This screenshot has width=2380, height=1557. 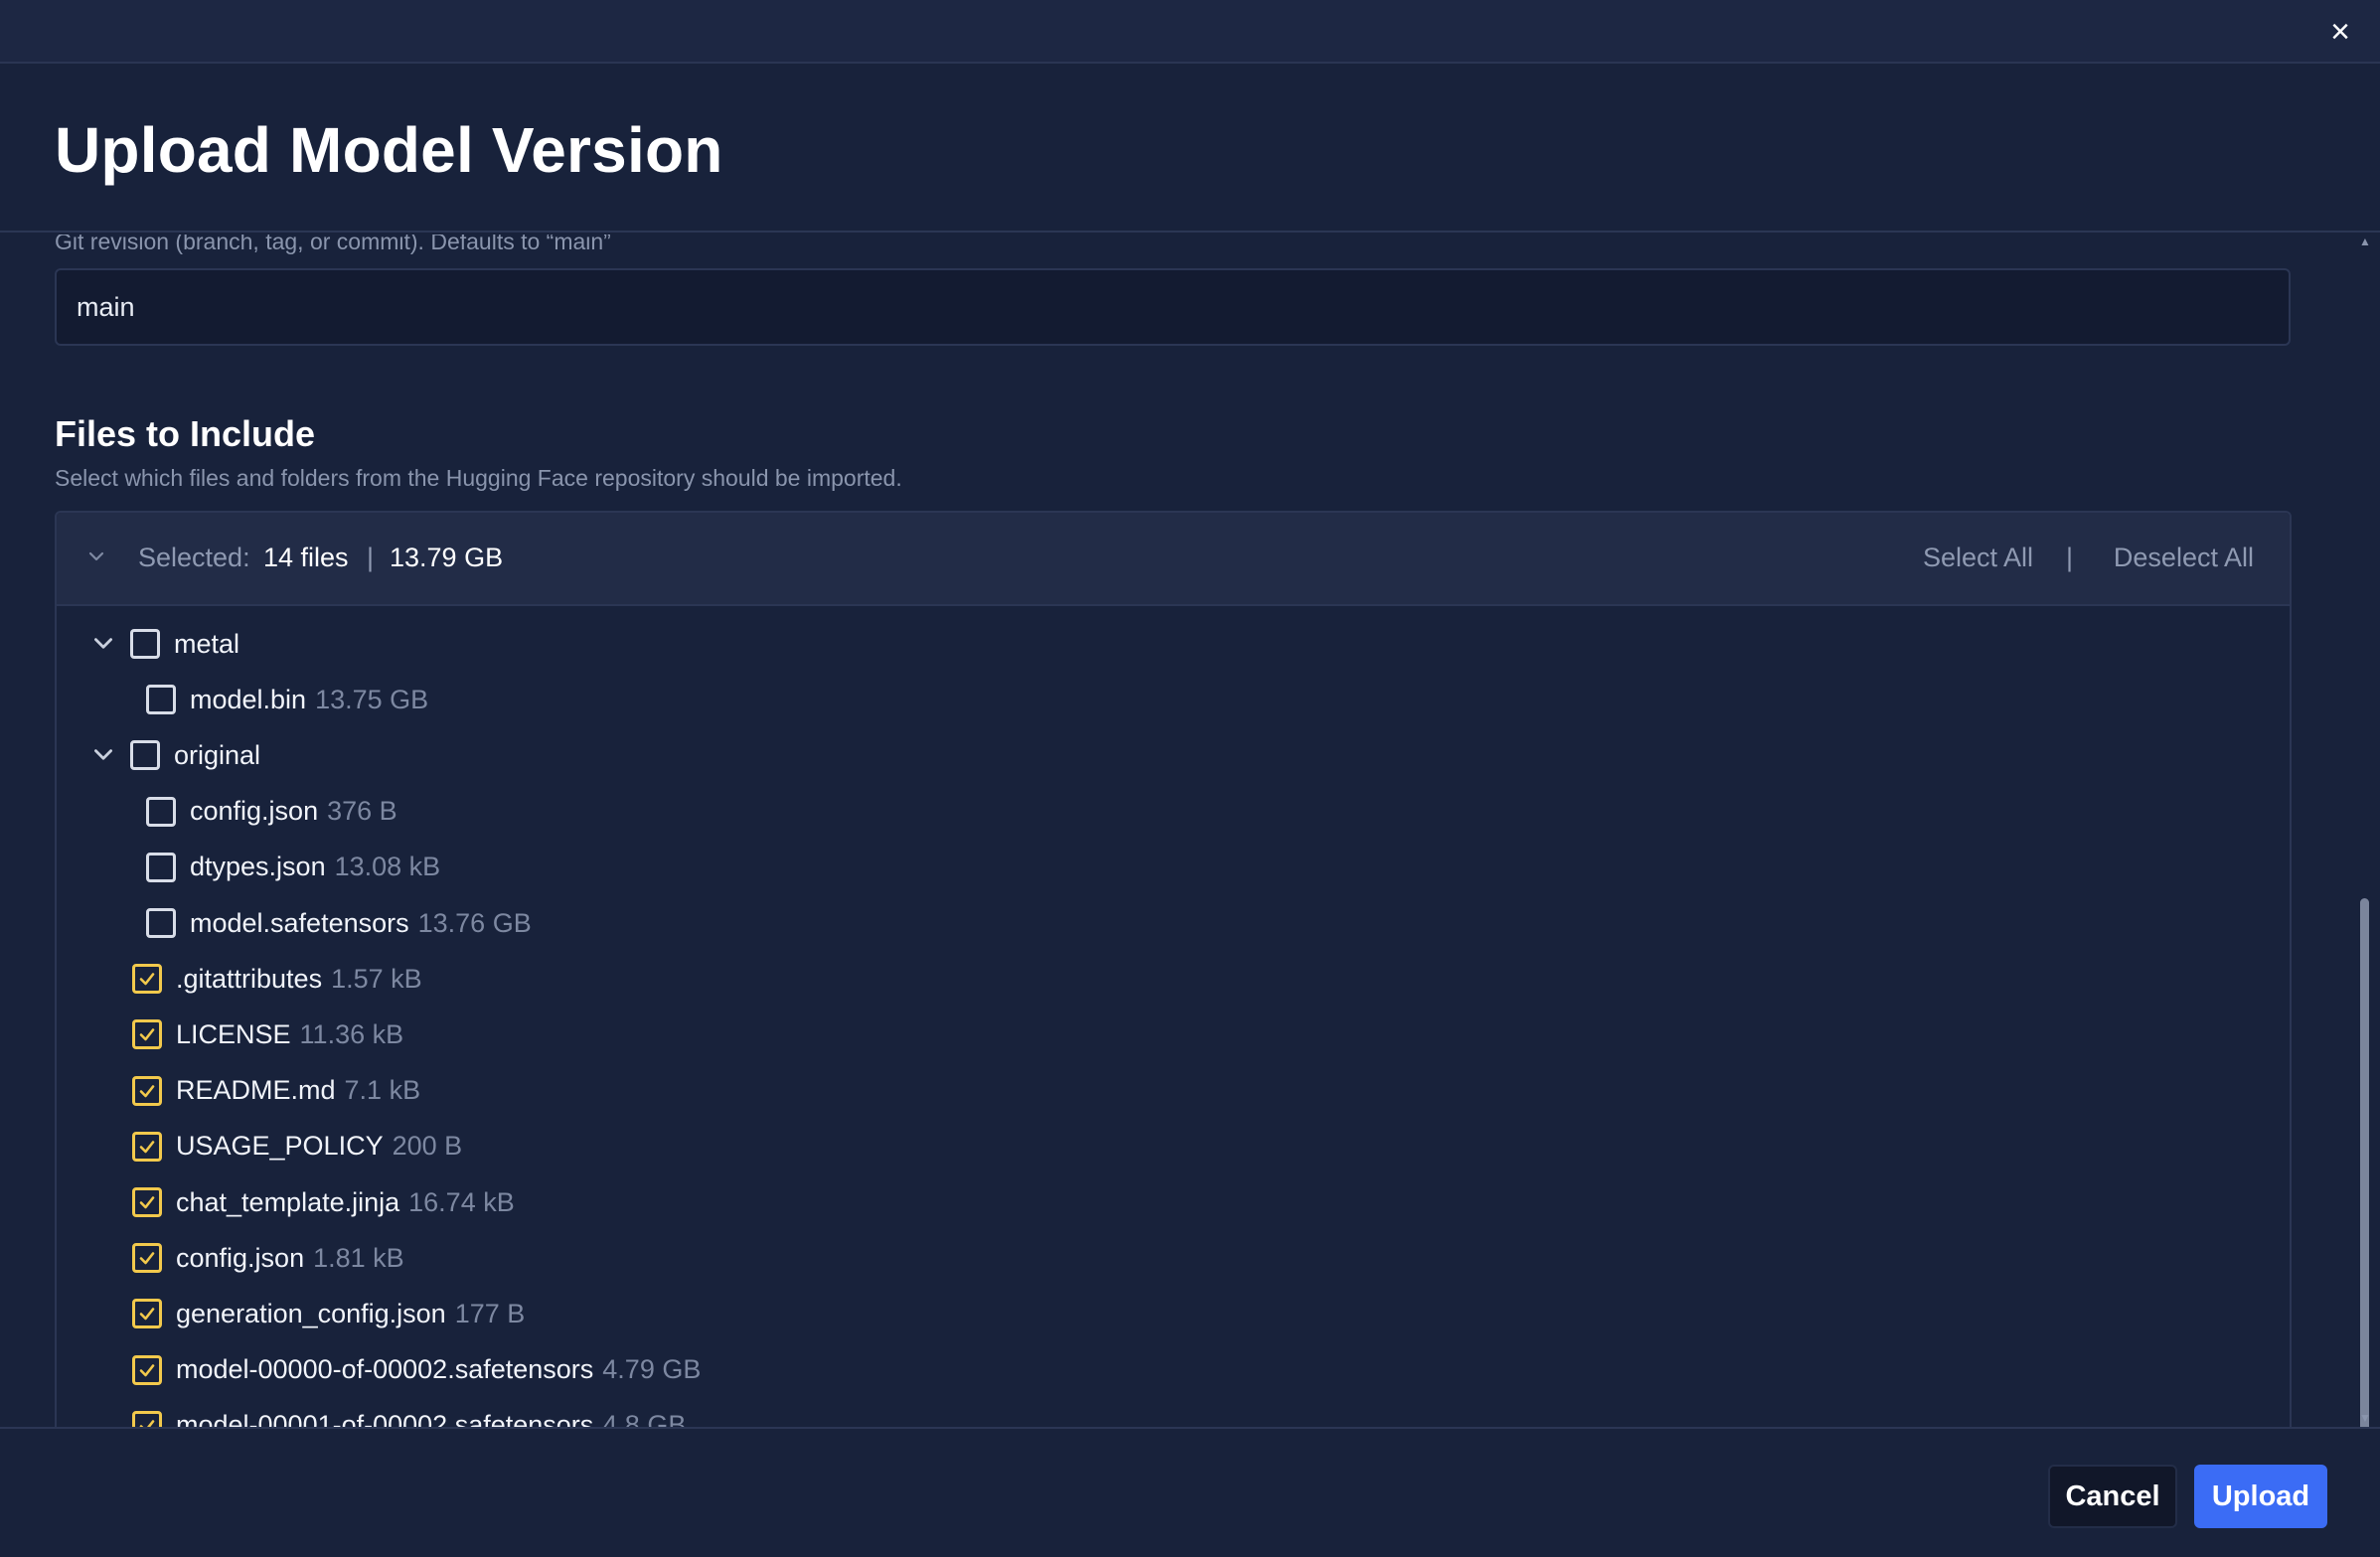 I want to click on files-section-title: Files to Include, so click(x=185, y=433).